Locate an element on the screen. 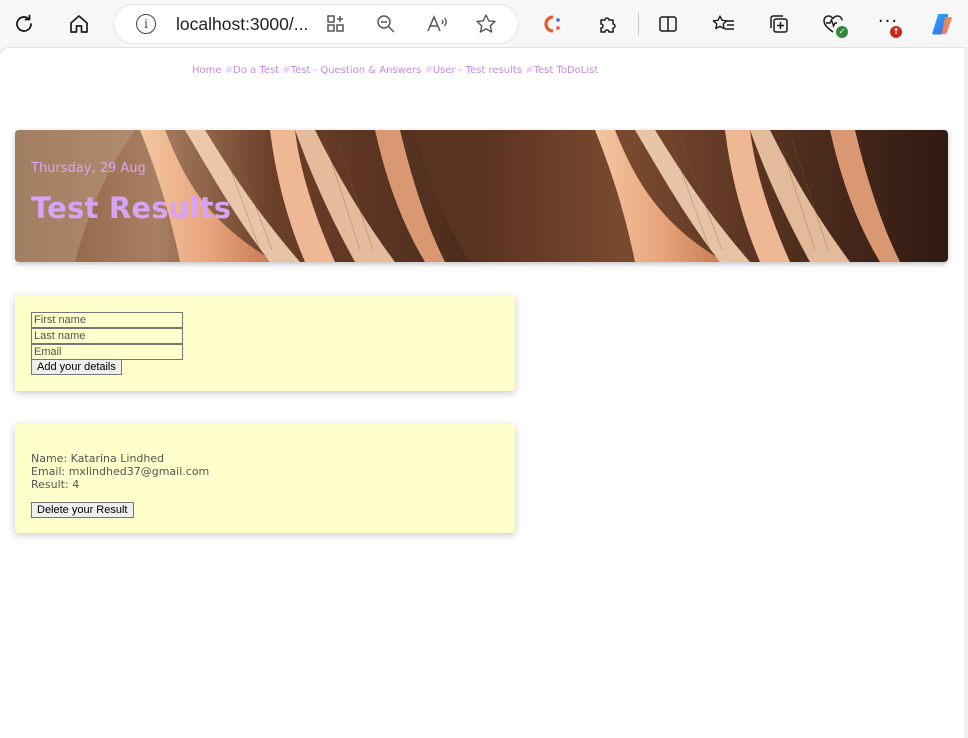 The image size is (968, 738). nav-link-home: Home is located at coordinates (207, 70).